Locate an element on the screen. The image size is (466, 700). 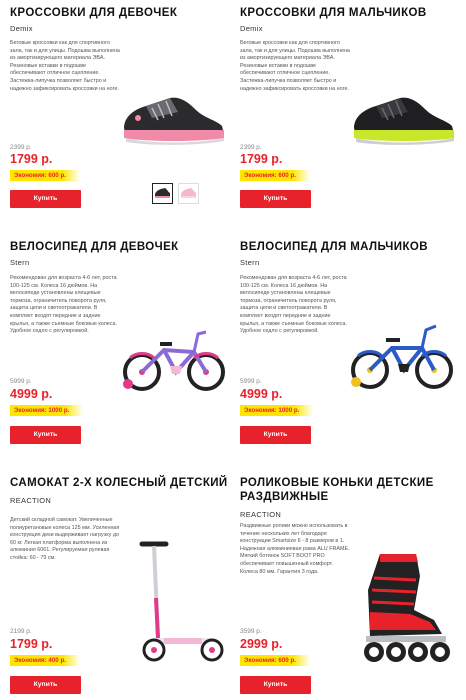
product-card: ВЕЛОСИПЕД ДЛЯ ДЕВОЧЕК Stern is located at coordinates (122, 253).